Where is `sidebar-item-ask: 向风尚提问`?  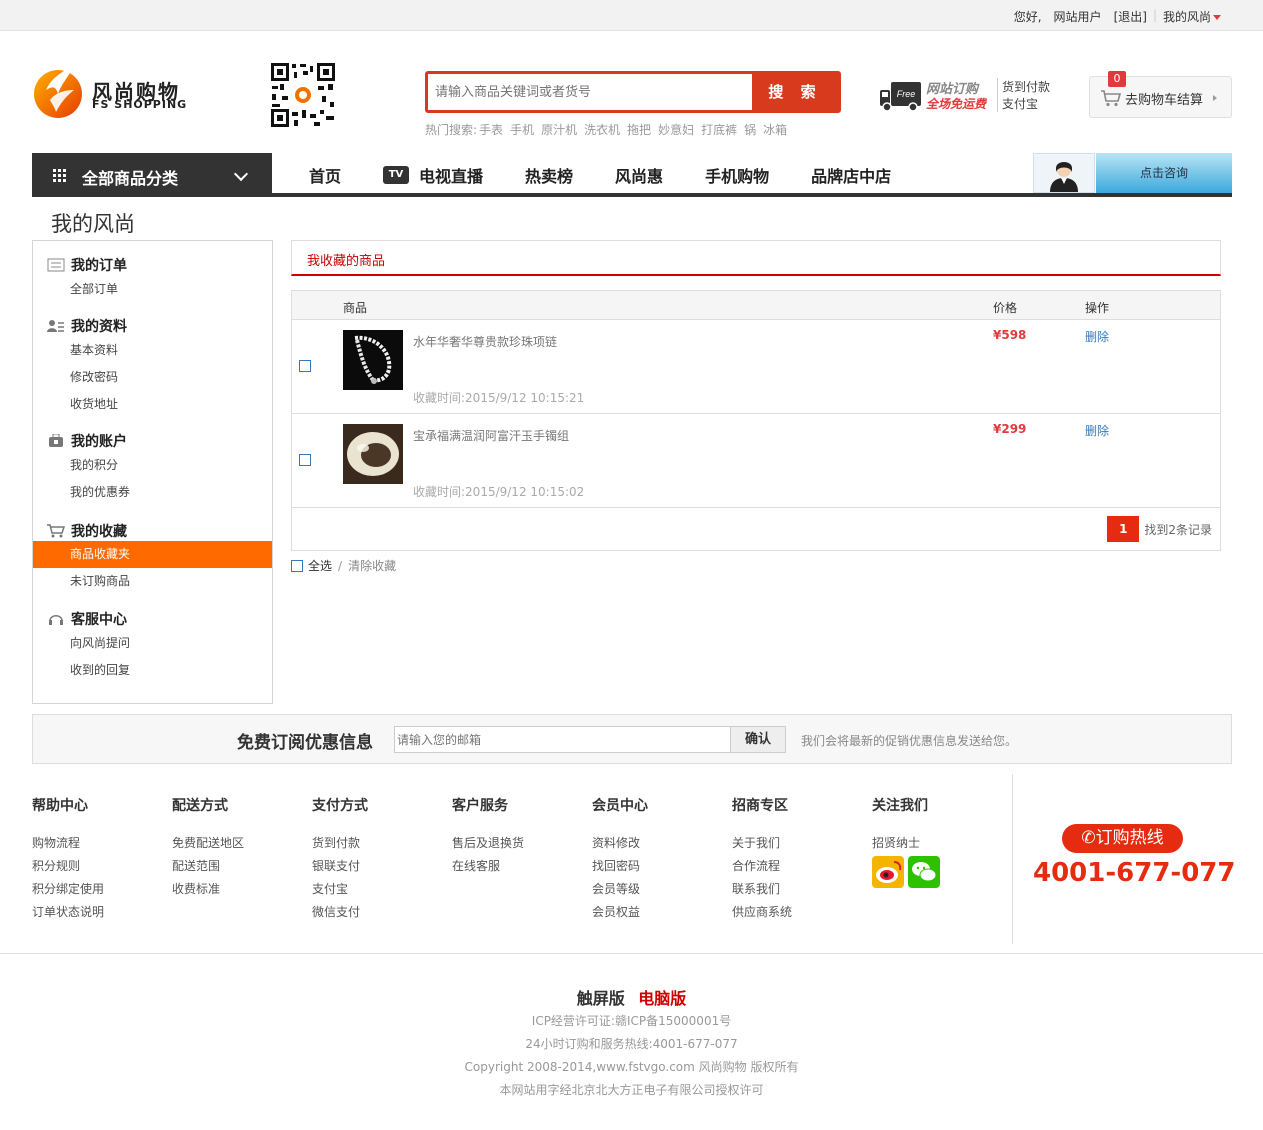 sidebar-item-ask: 向风尚提问 is located at coordinates (152, 643).